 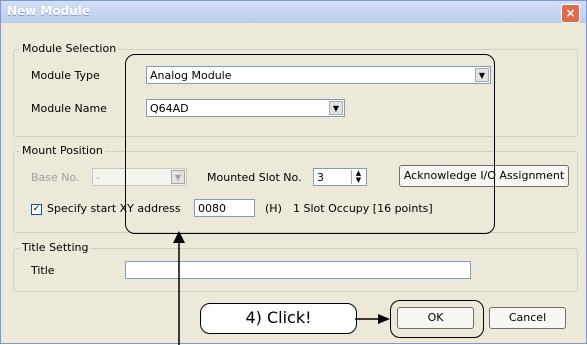 I want to click on up-arrow-head, so click(x=179, y=237).